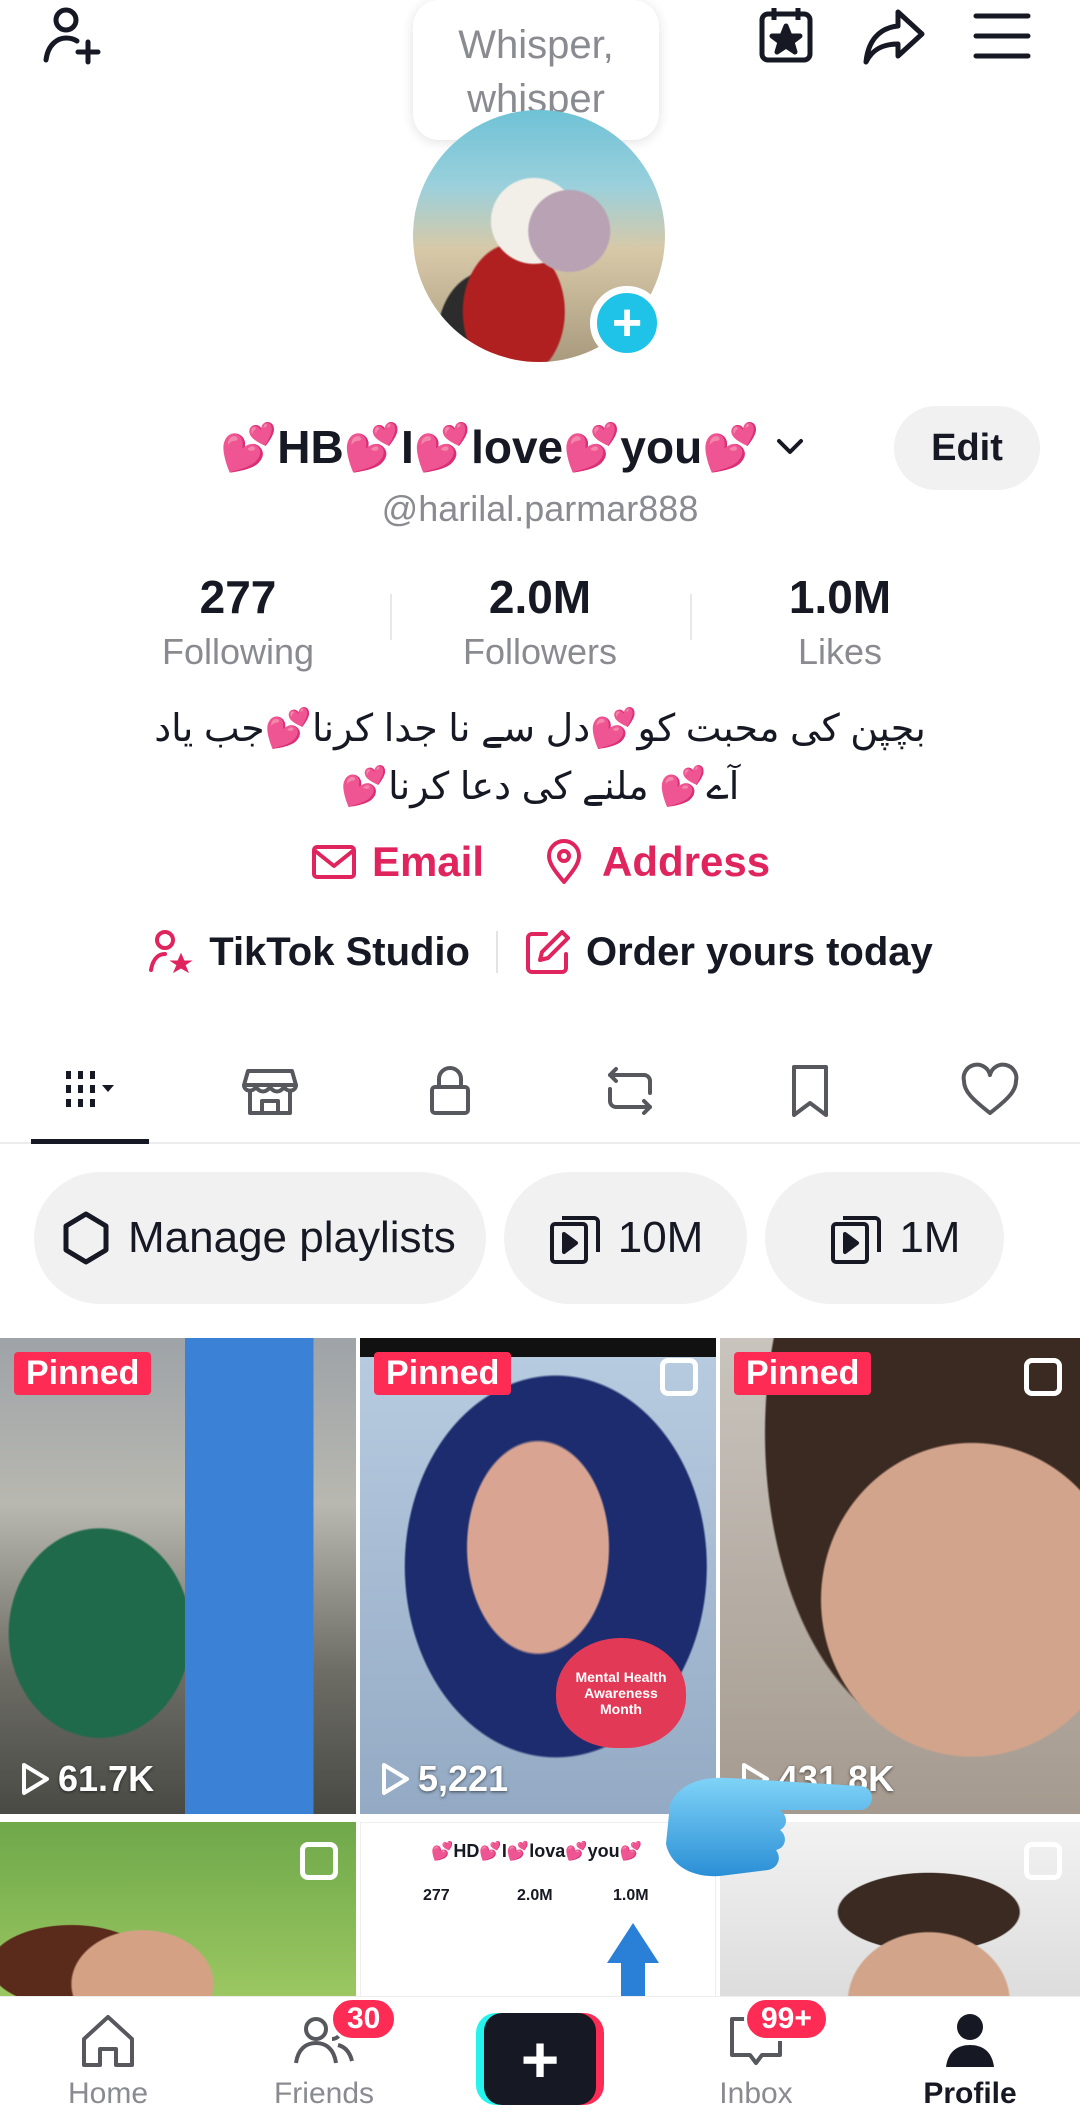 The image size is (1080, 2128). I want to click on stat-likes-label: Likes, so click(840, 651).